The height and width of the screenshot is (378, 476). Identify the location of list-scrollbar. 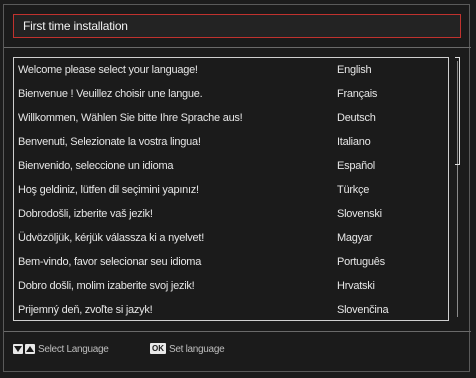
(457, 189).